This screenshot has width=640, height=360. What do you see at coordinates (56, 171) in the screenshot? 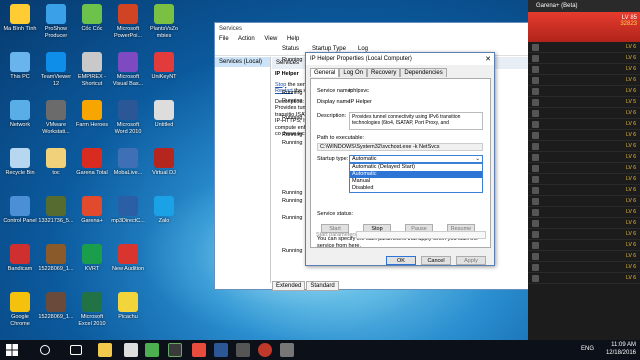
I see `desktop-icon: toc` at bounding box center [56, 171].